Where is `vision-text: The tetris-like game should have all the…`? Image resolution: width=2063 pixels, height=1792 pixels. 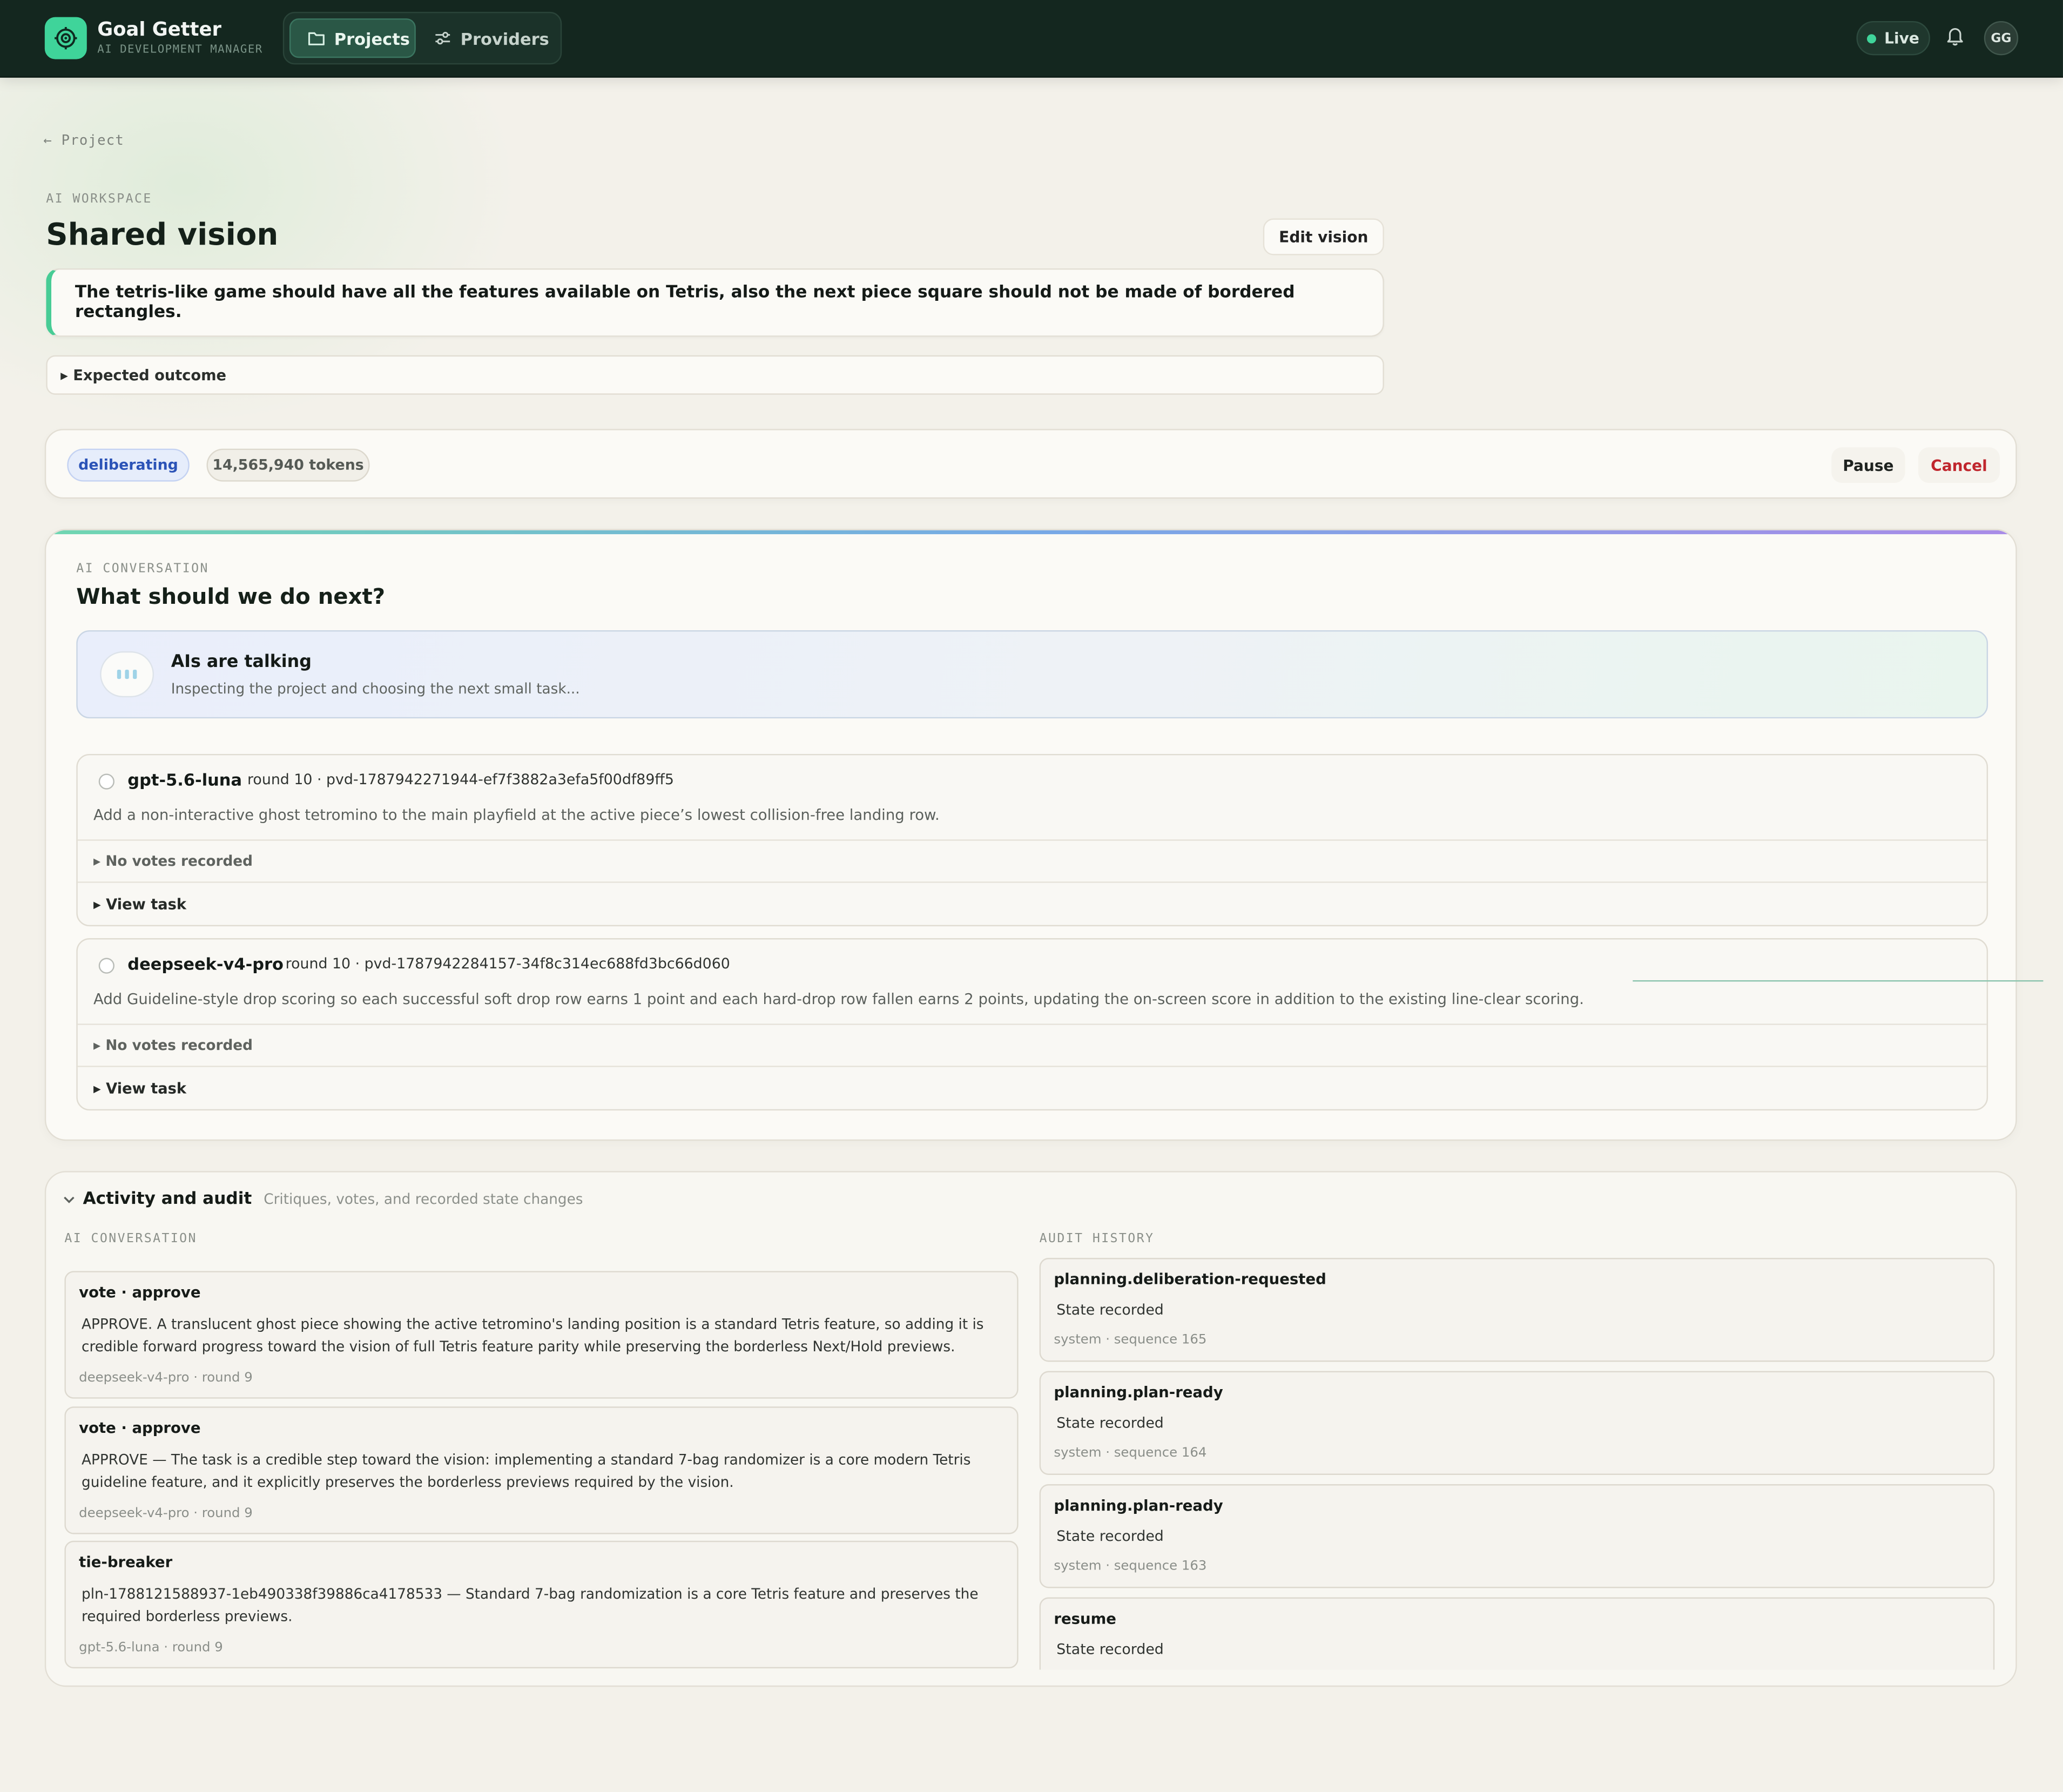 vision-text: The tetris-like game should have all the… is located at coordinates (685, 302).